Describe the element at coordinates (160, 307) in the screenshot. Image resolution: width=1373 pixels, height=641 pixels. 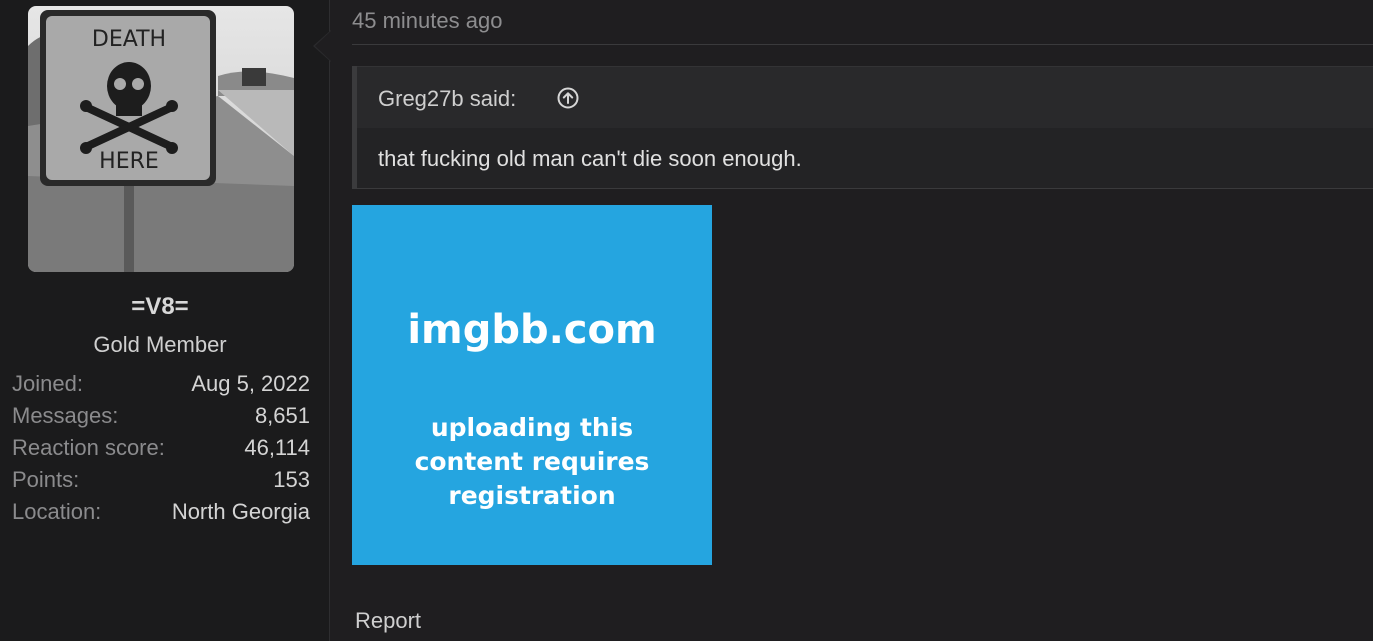
I see `username-link: =V8=` at that location.